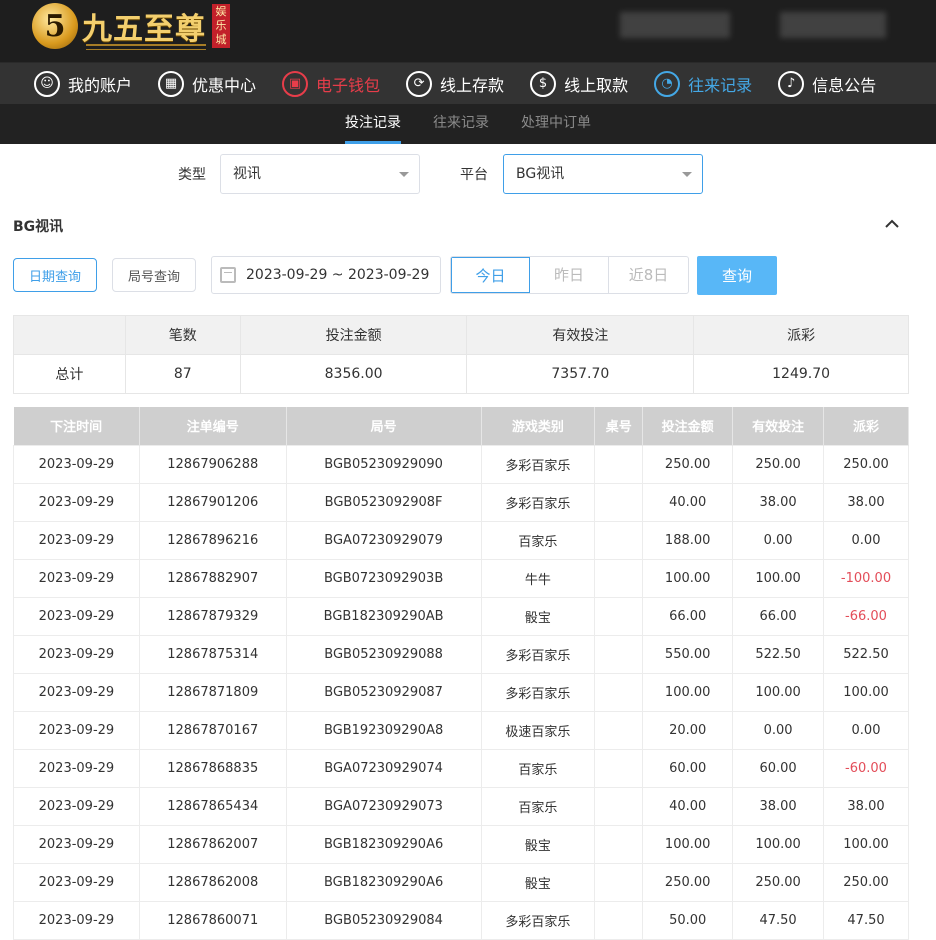  I want to click on nav-item-label: 电子钱包, so click(348, 85).